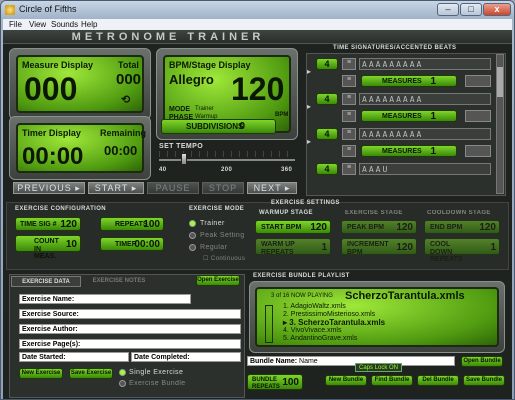 The height and width of the screenshot is (400, 515). What do you see at coordinates (438, 380) in the screenshot?
I see `del-bundle-button: Del Bundle` at bounding box center [438, 380].